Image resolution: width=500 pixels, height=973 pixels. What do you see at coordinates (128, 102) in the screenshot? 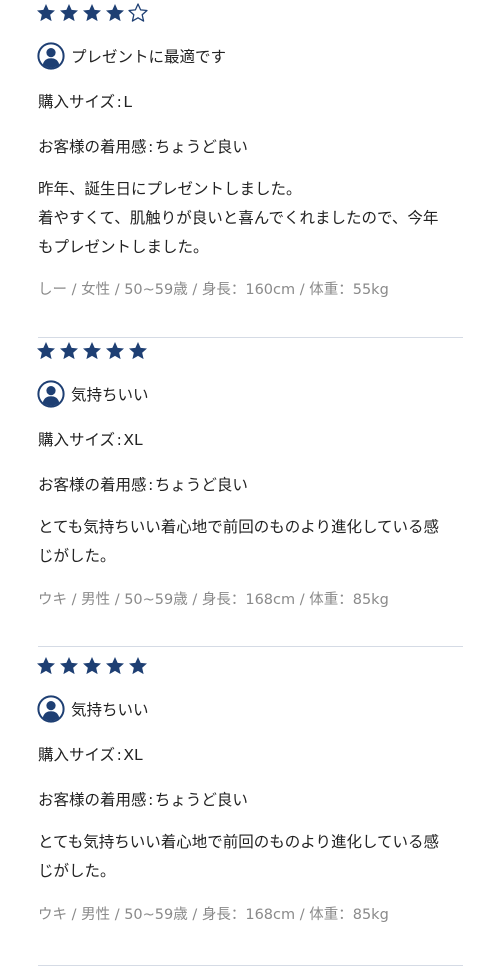
I see `purchase-size-value: L` at bounding box center [128, 102].